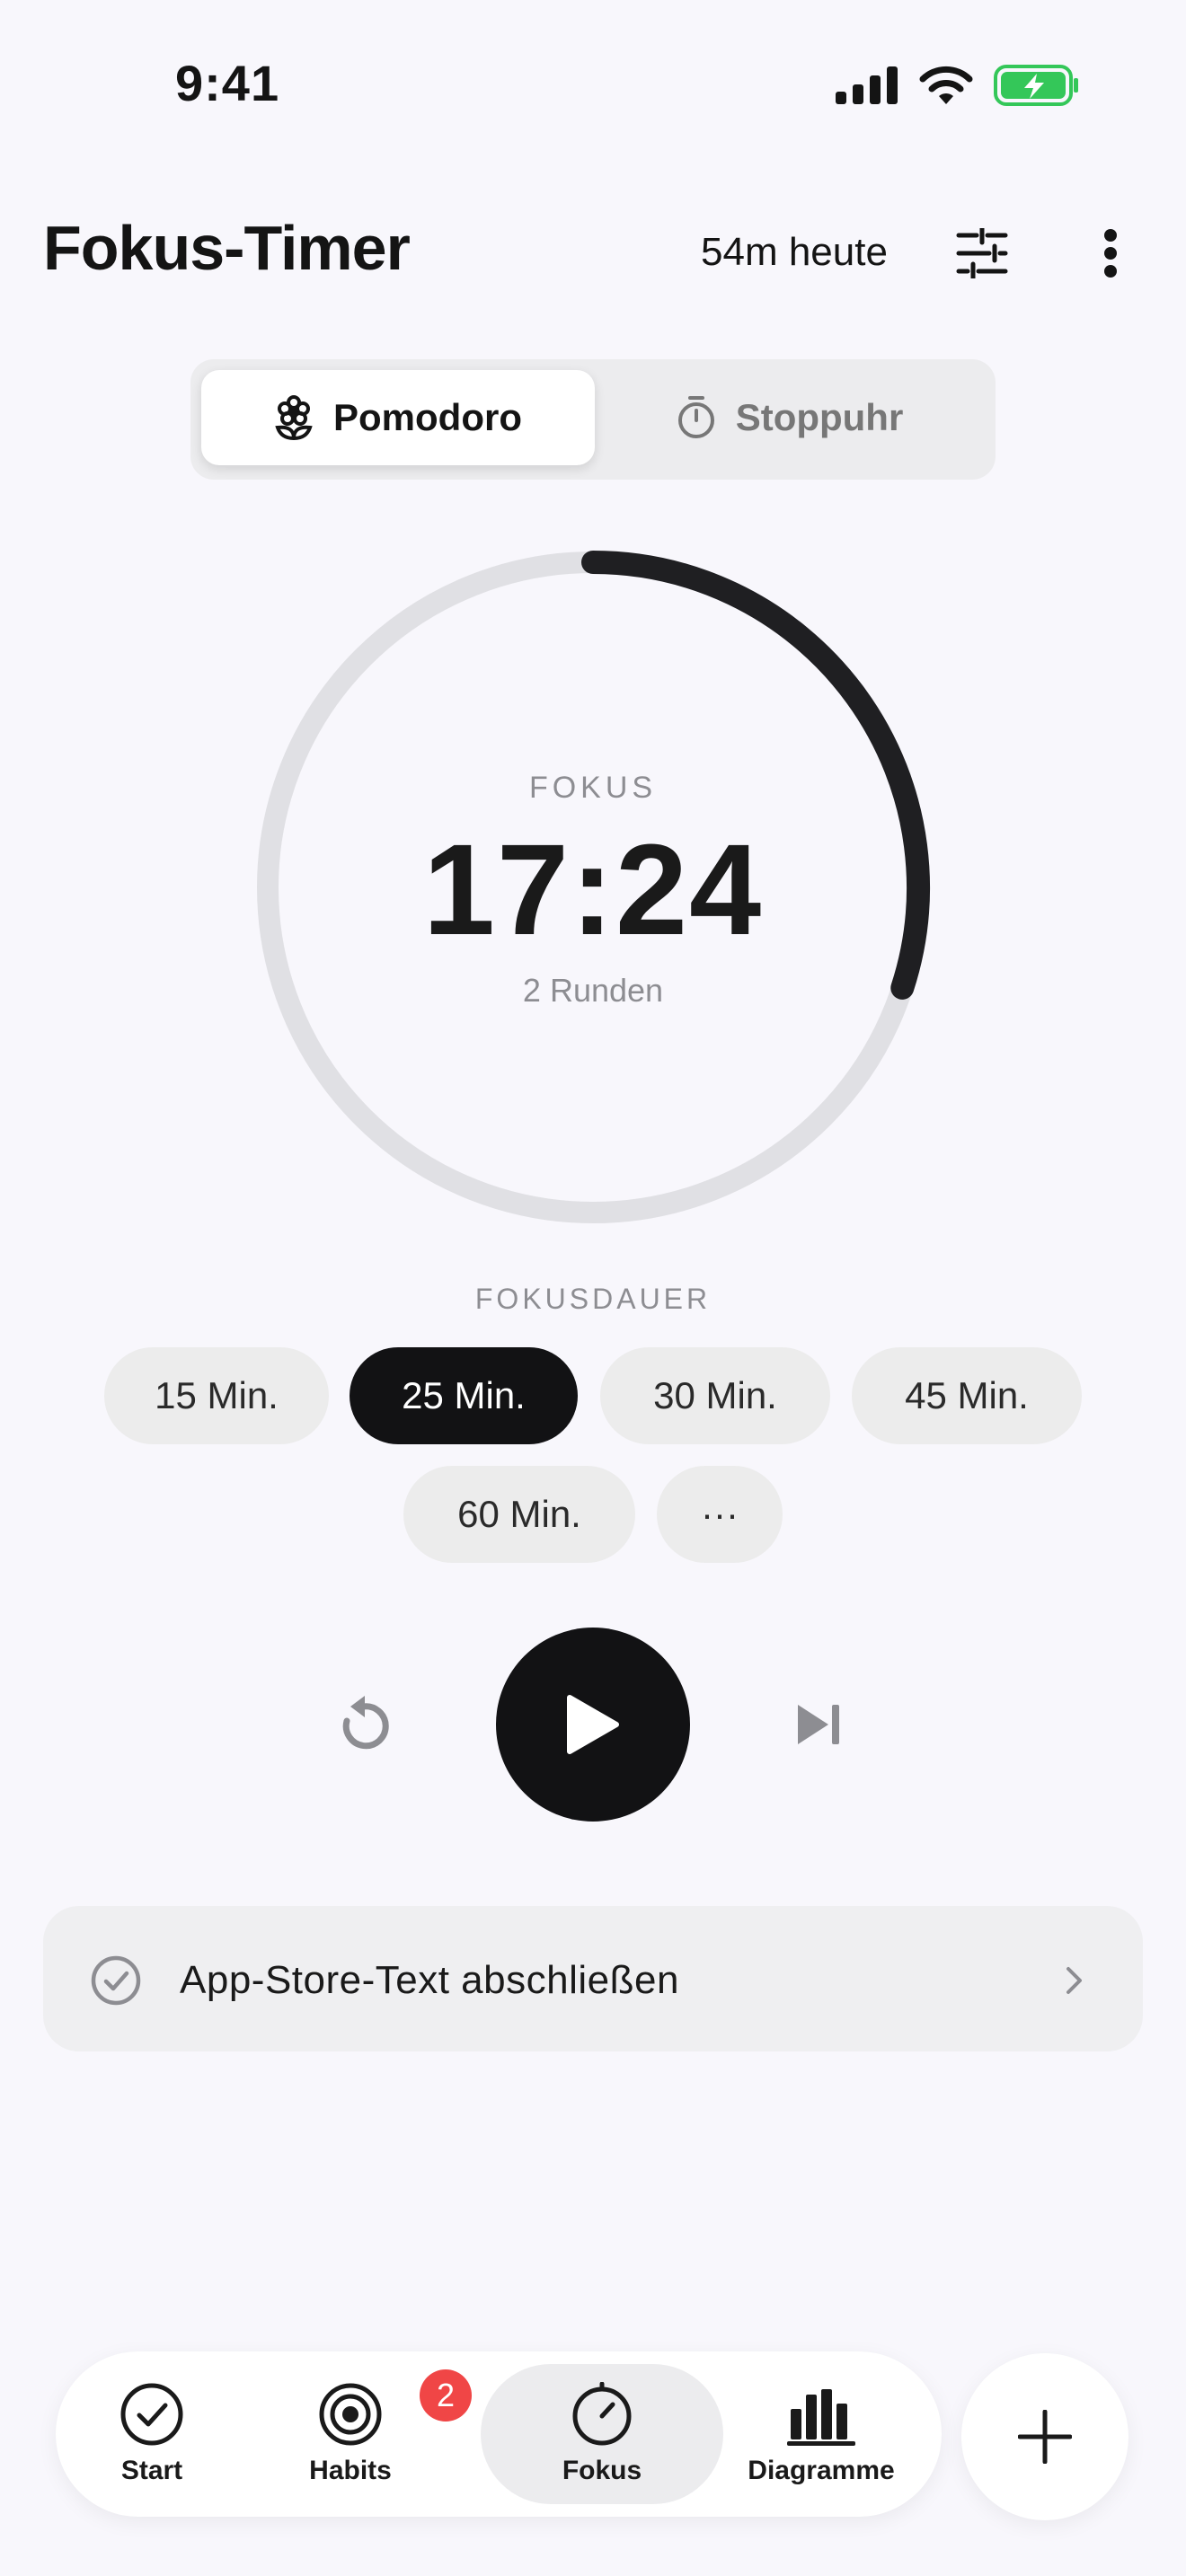 Image resolution: width=1186 pixels, height=2576 pixels. I want to click on duration-chip-60: 60 Min., so click(519, 1514).